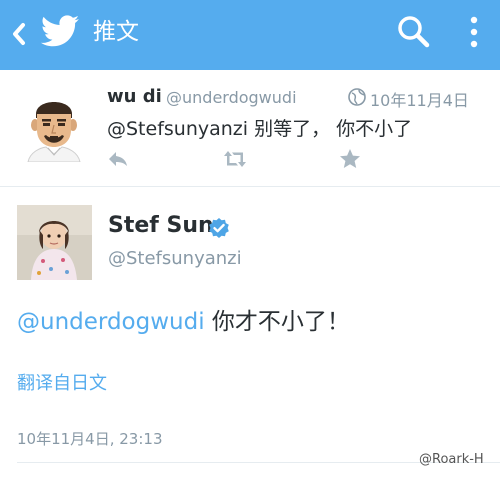 The height and width of the screenshot is (478, 500). What do you see at coordinates (474, 32) in the screenshot?
I see `overflow-menu-icon` at bounding box center [474, 32].